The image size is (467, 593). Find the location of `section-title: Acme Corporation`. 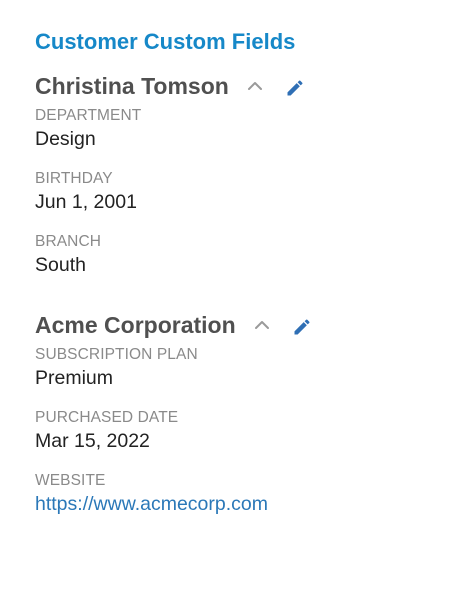

section-title: Acme Corporation is located at coordinates (135, 325).